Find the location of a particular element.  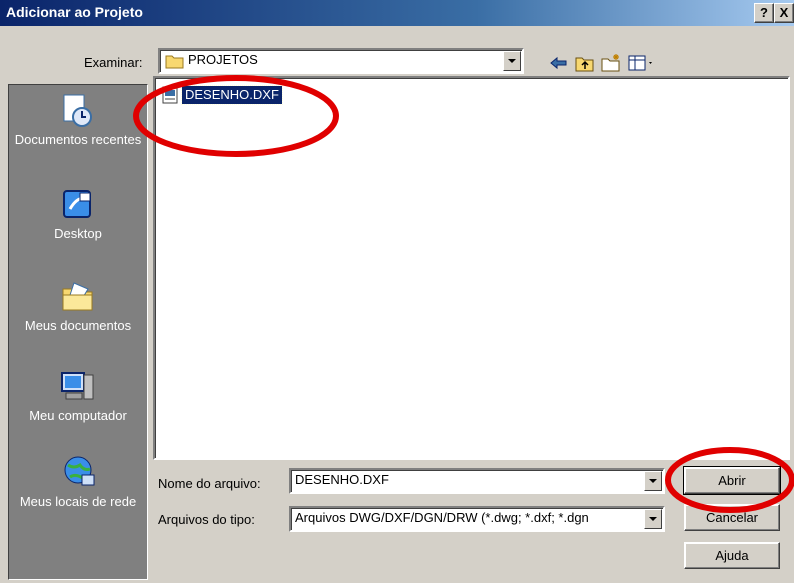

open-button: Abrir is located at coordinates (732, 480).